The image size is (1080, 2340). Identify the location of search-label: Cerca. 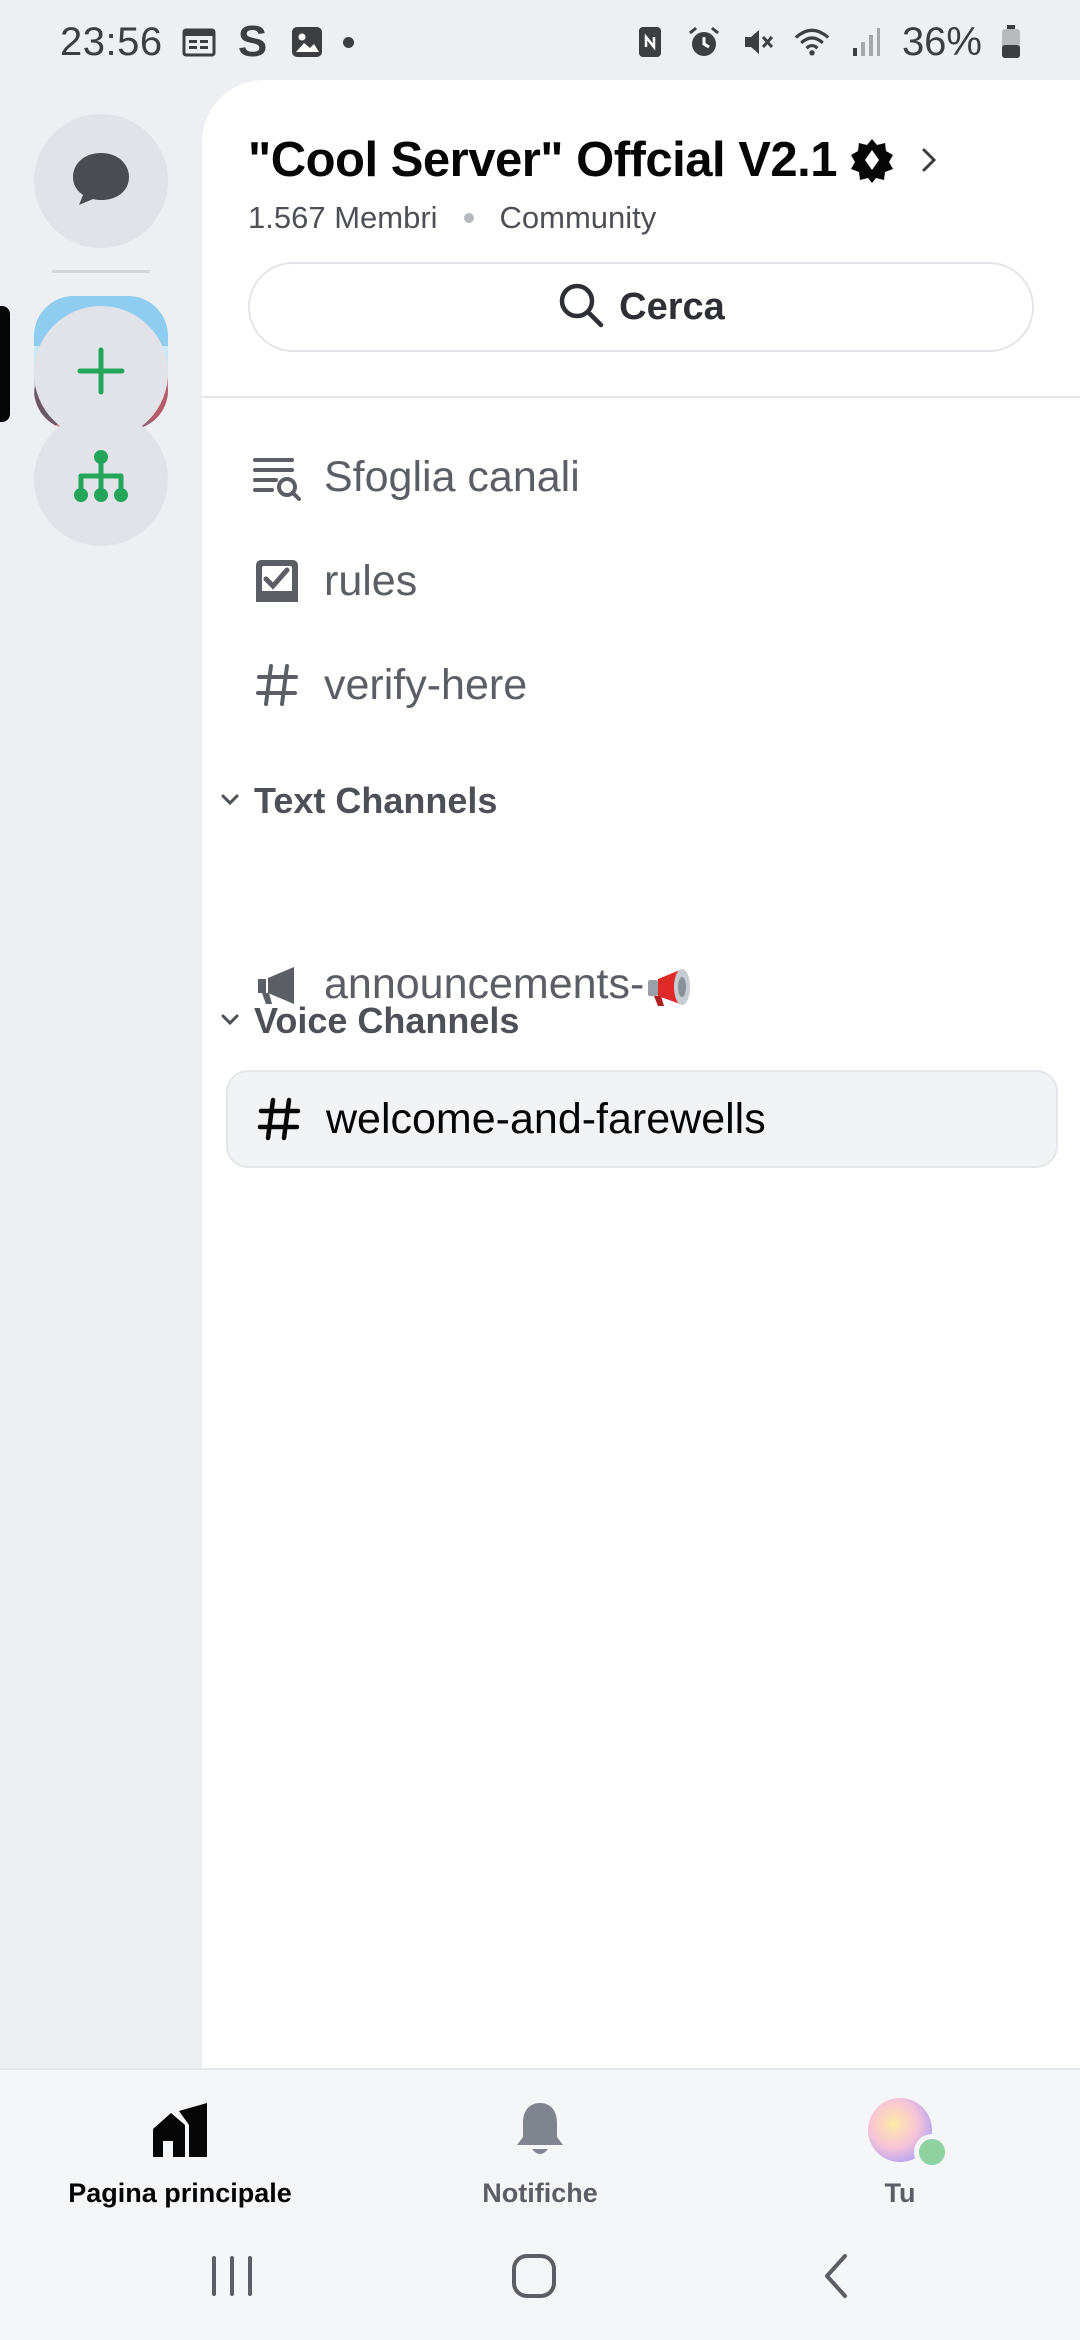
(672, 306).